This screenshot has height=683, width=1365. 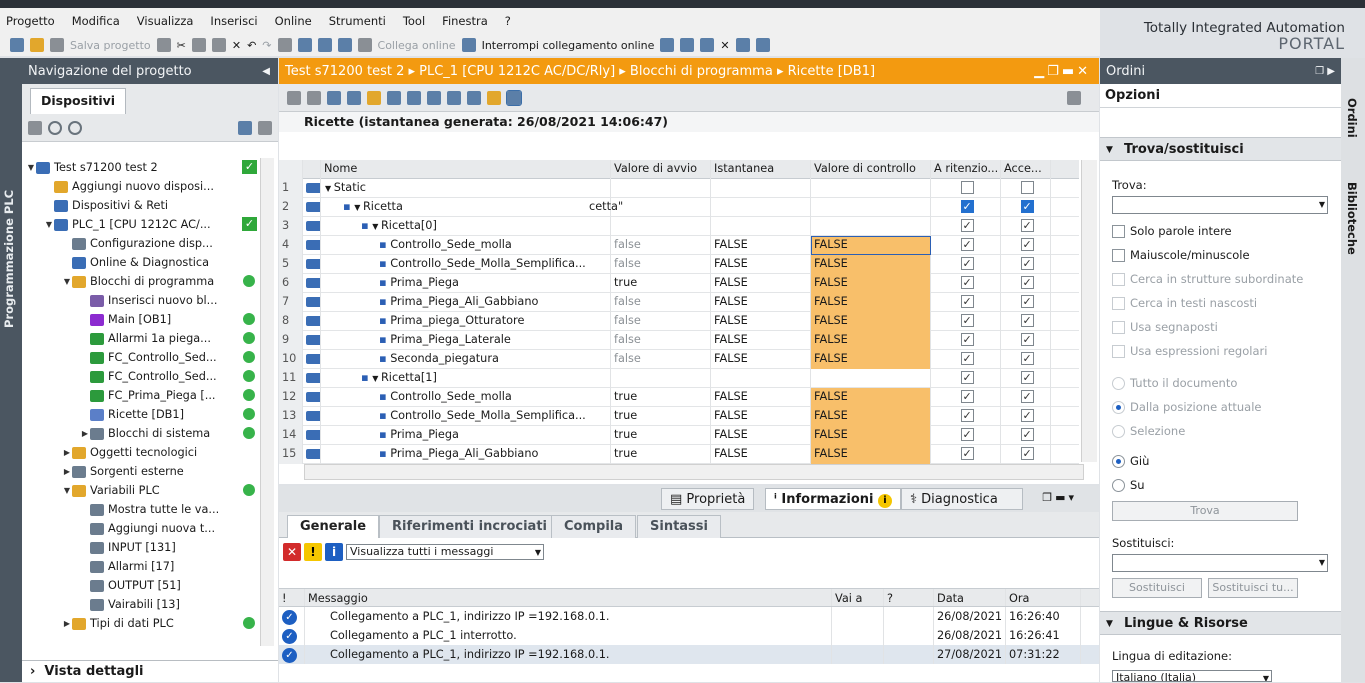 I want to click on grid-row: 12 ▪ Controllo_Sede_molla true FALSE FALSE, so click(x=679, y=397).